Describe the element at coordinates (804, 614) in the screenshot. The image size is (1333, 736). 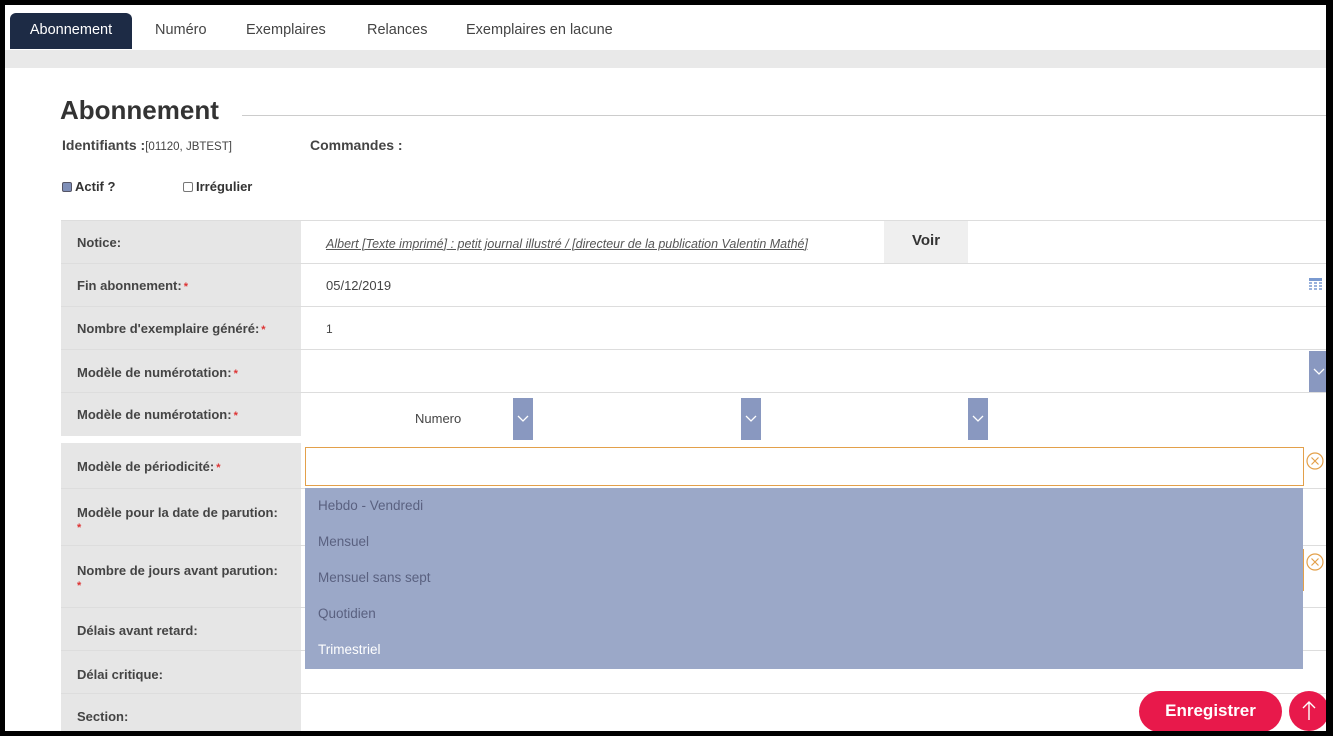
I see `dropdown-option: Quotidien` at that location.